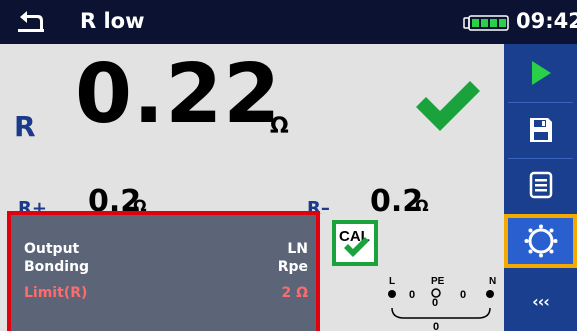  Describe the element at coordinates (292, 267) in the screenshot. I see `param-value: Rpe` at that location.